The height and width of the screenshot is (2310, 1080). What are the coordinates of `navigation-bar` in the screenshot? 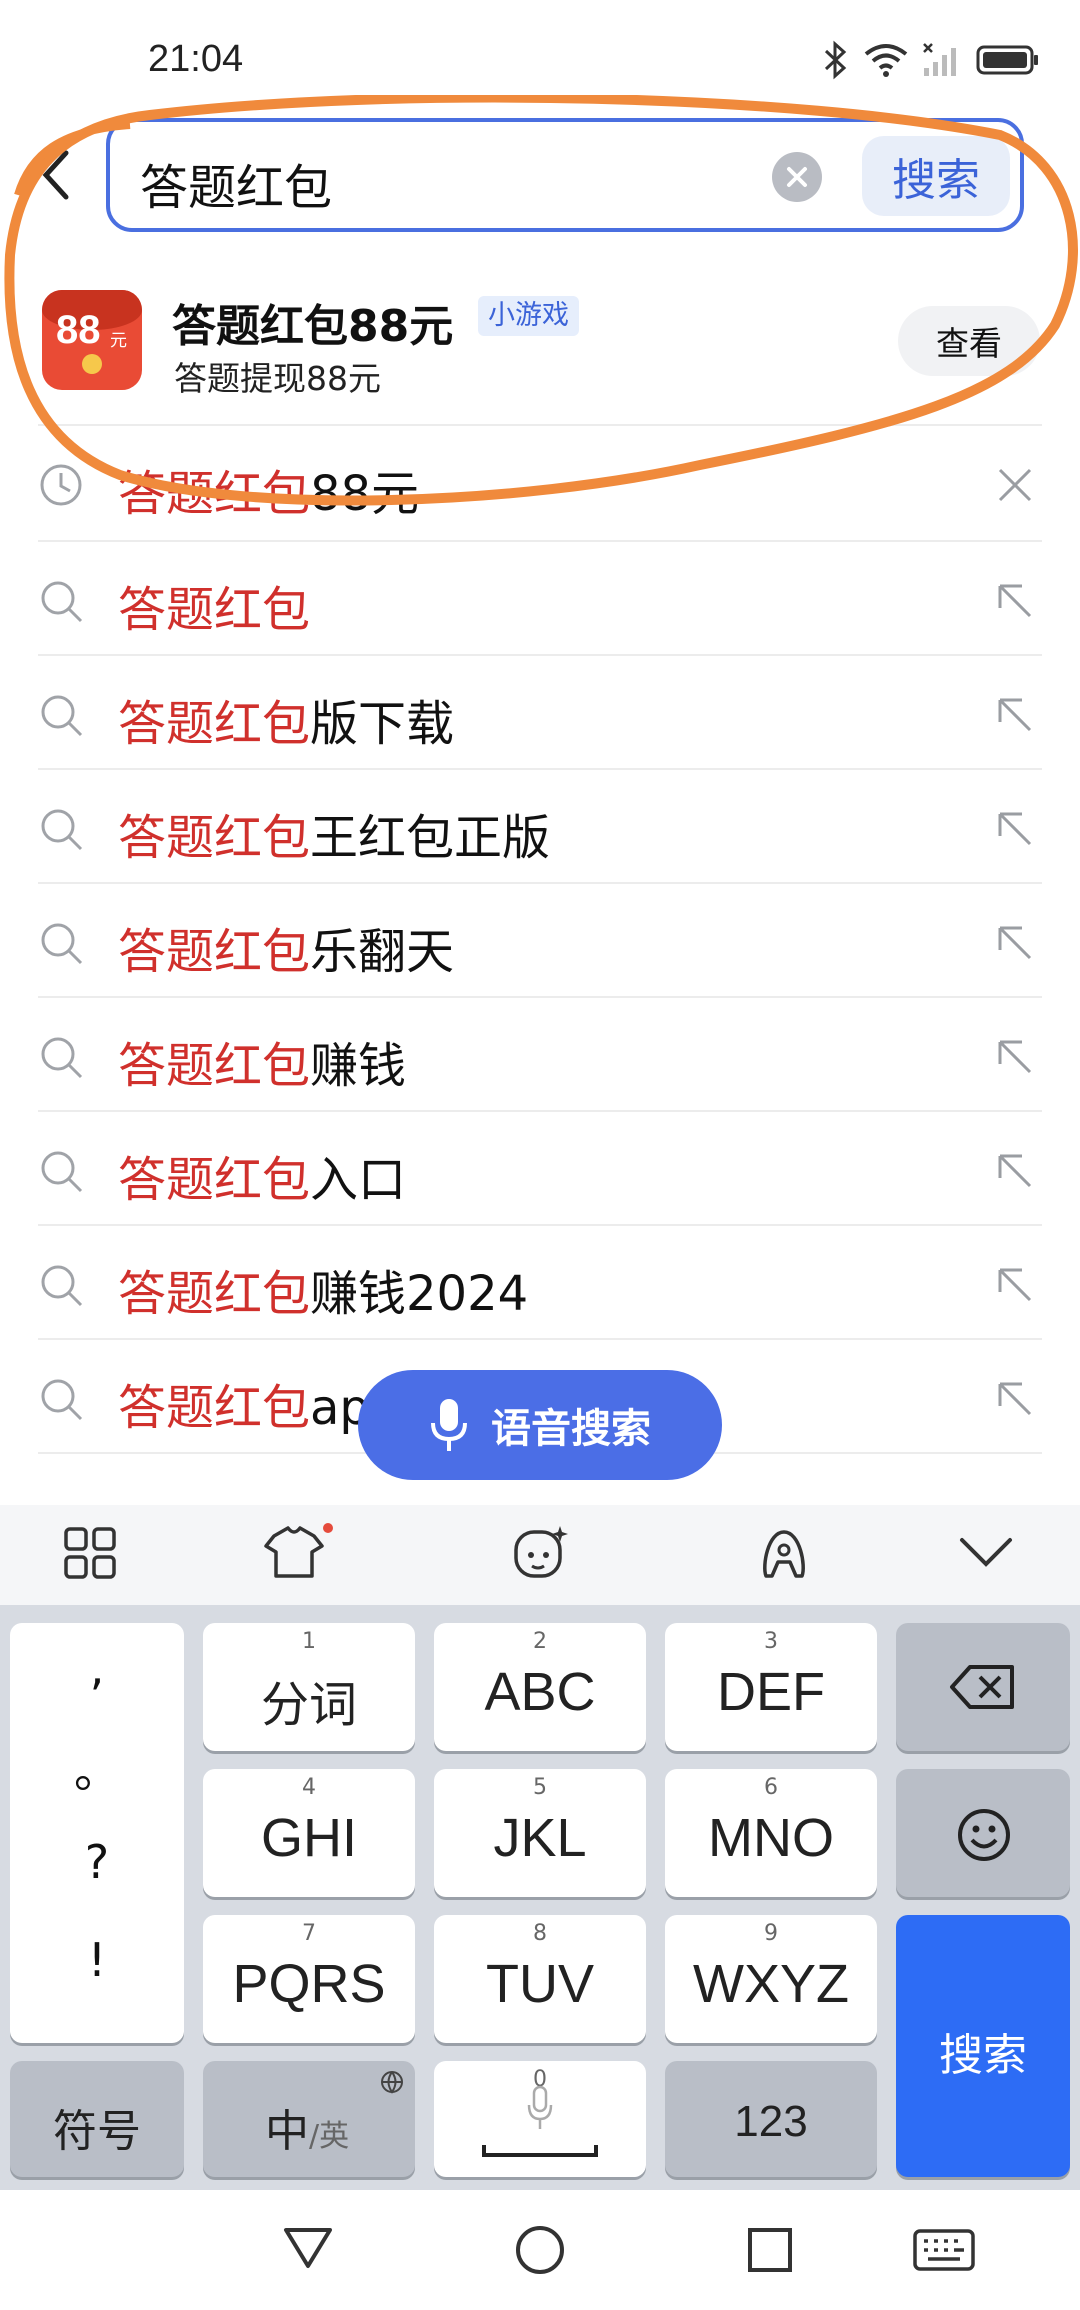 It's located at (540, 2250).